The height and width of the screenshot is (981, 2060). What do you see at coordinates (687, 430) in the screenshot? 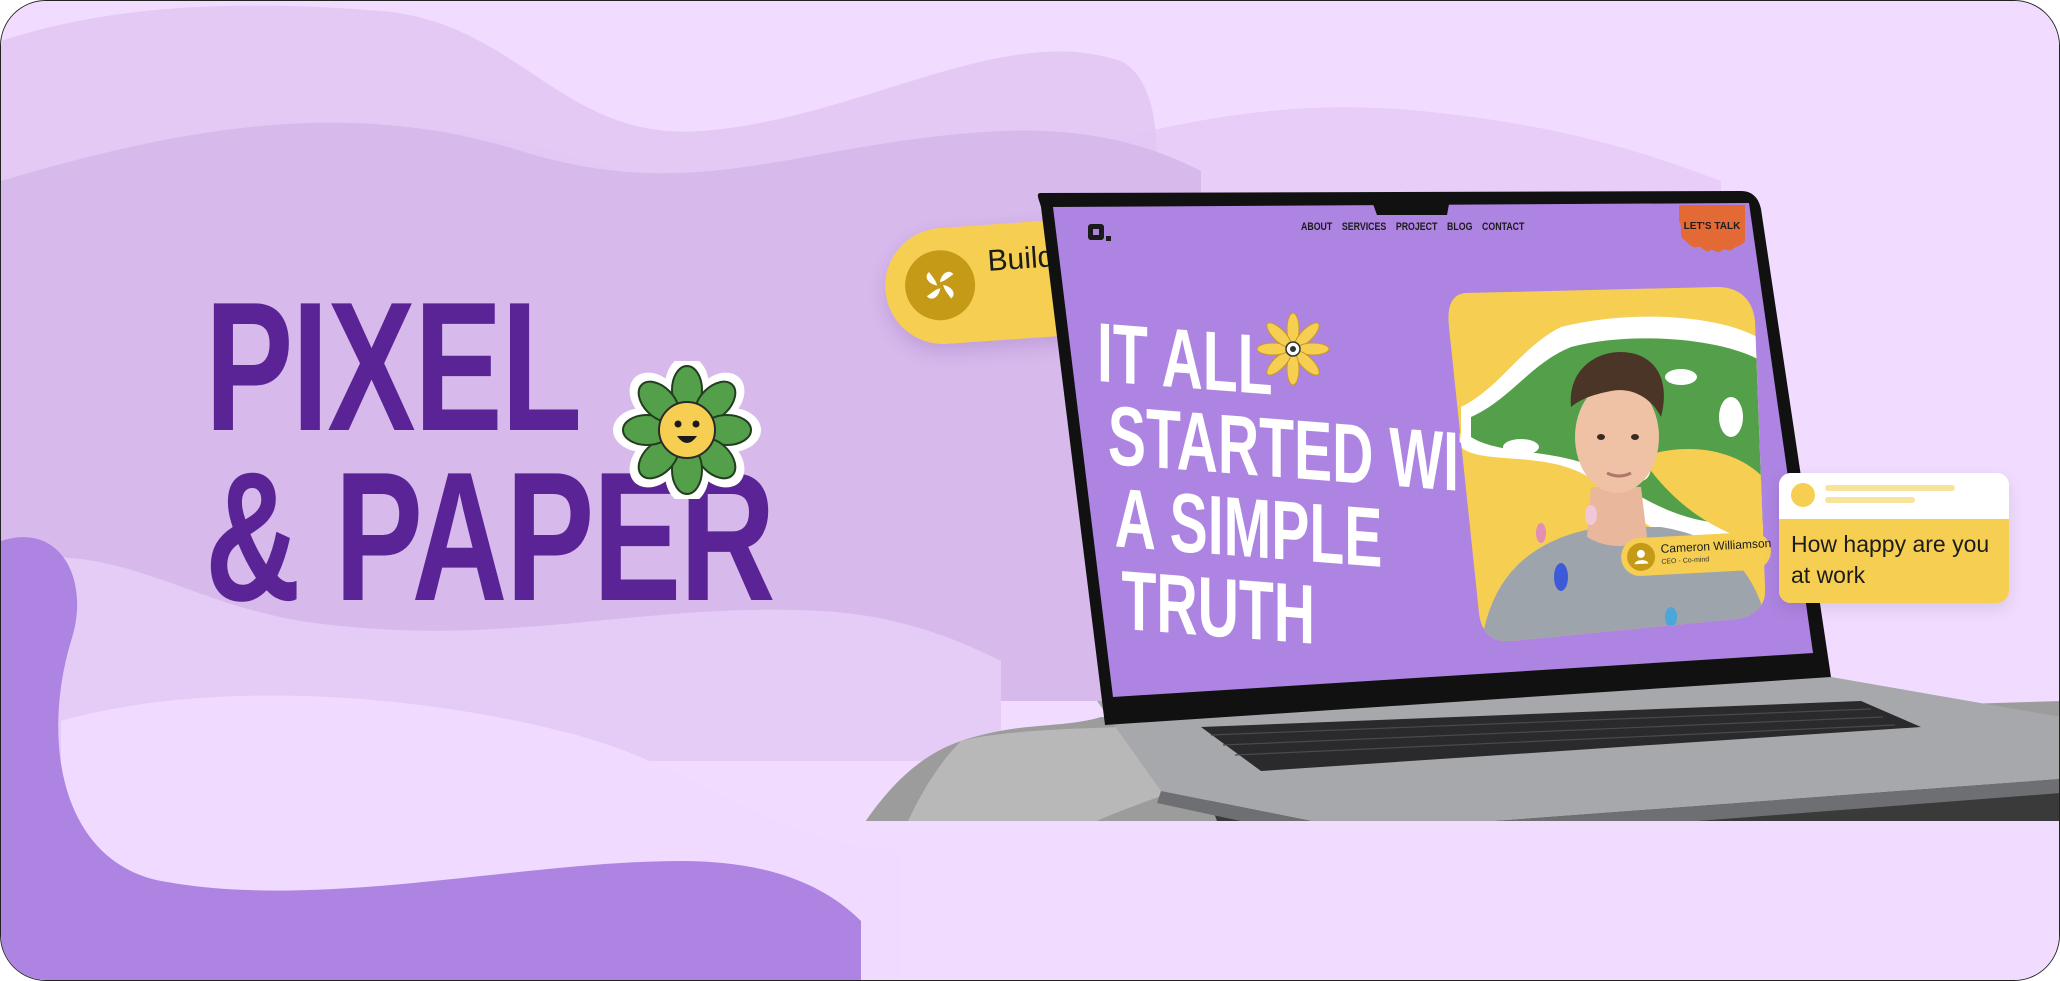
I see `smiling-flower-icon` at bounding box center [687, 430].